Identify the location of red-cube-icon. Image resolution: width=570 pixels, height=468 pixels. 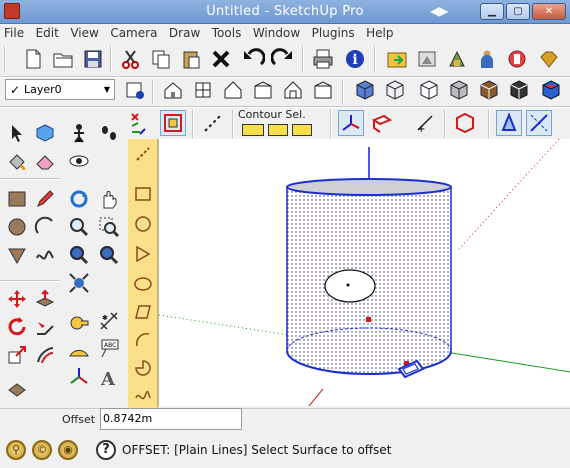
(465, 123).